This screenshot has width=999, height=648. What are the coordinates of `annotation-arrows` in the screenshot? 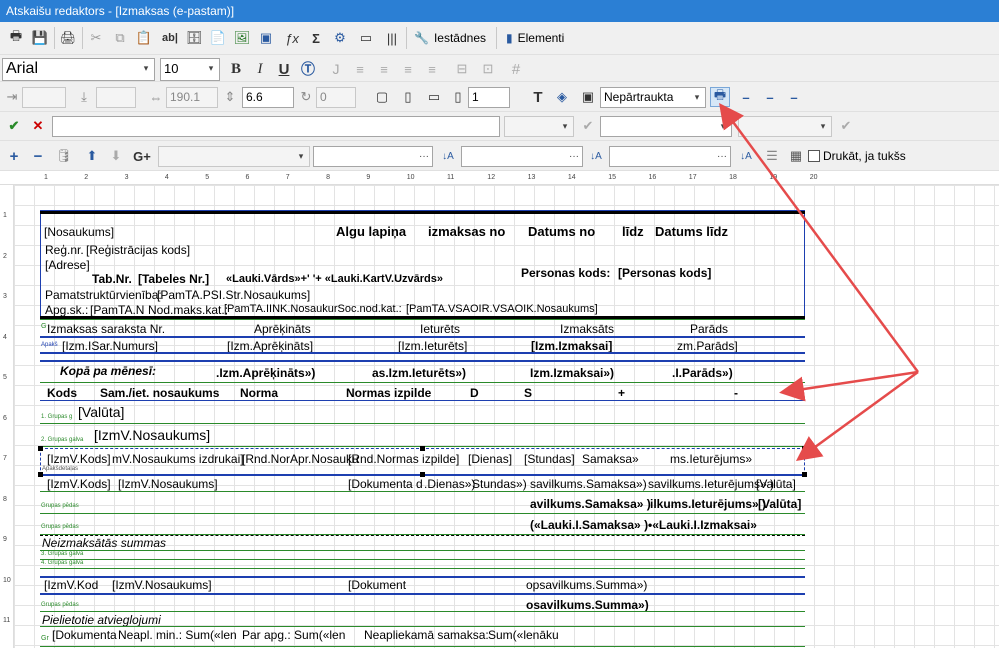 It's located at (819, 281).